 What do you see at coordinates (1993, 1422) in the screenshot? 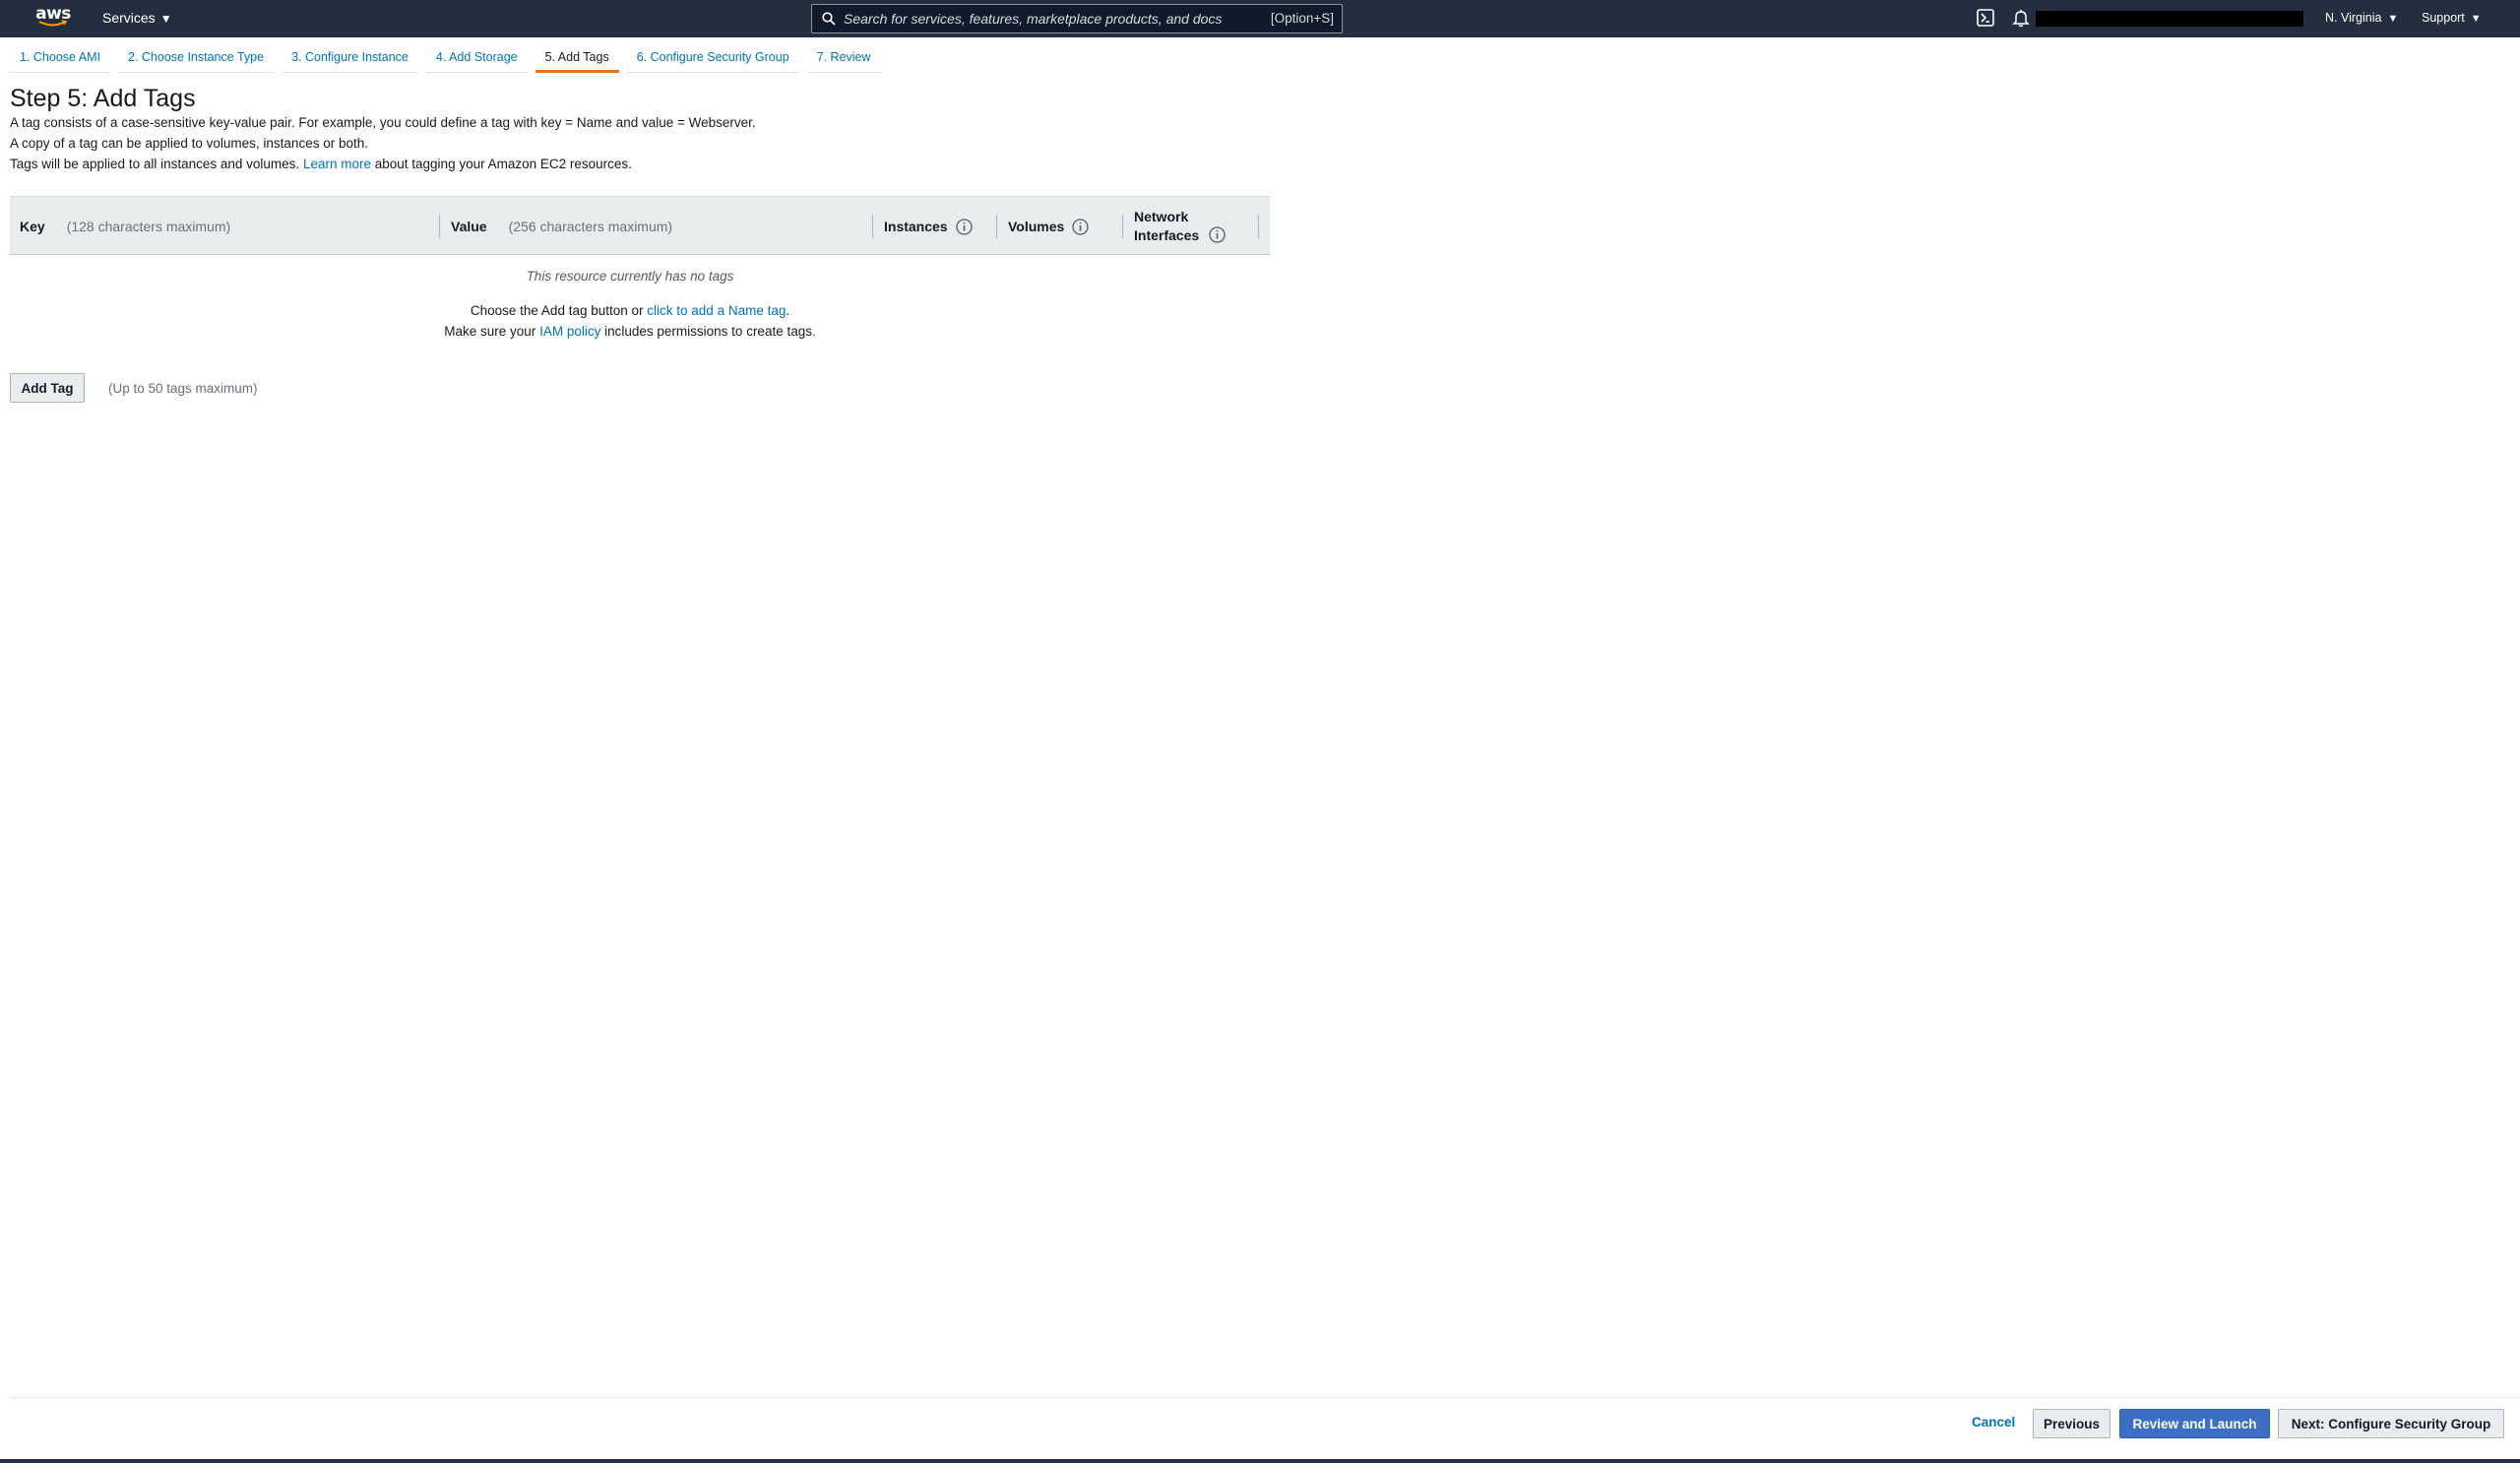
I see `cancel-button: Cancel` at bounding box center [1993, 1422].